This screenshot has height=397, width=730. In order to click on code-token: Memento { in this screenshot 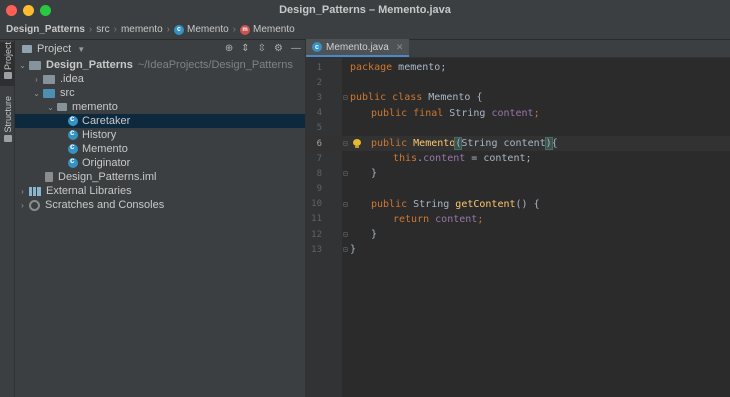, I will do `click(452, 98)`.